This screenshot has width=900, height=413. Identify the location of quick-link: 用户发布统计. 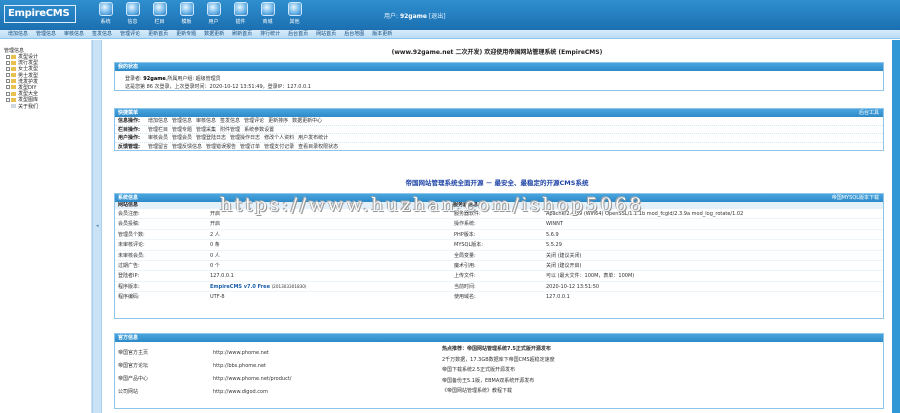
(313, 138).